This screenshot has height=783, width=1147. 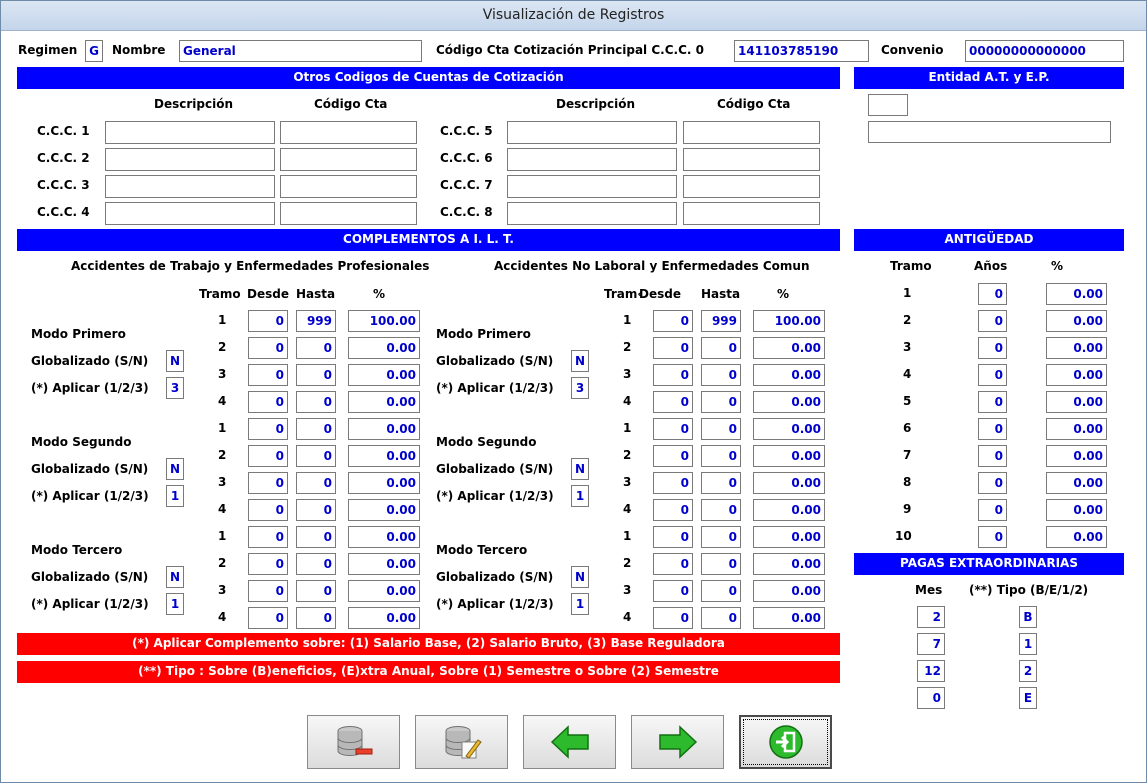 What do you see at coordinates (931, 617) in the screenshot?
I see `paga-mes-field: 2` at bounding box center [931, 617].